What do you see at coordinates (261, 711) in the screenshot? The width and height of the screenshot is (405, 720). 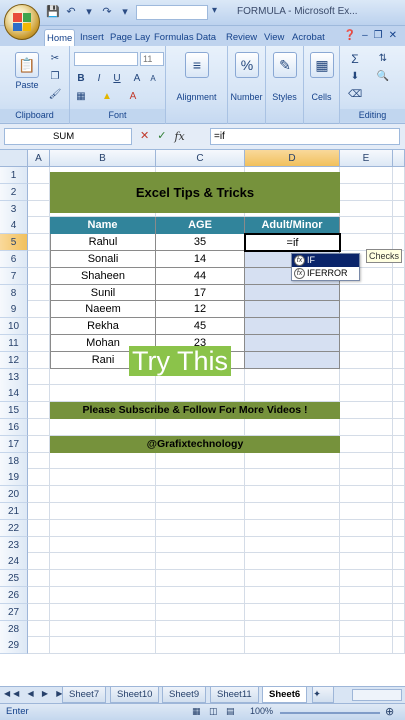 I see `zoom-level: 100%` at bounding box center [261, 711].